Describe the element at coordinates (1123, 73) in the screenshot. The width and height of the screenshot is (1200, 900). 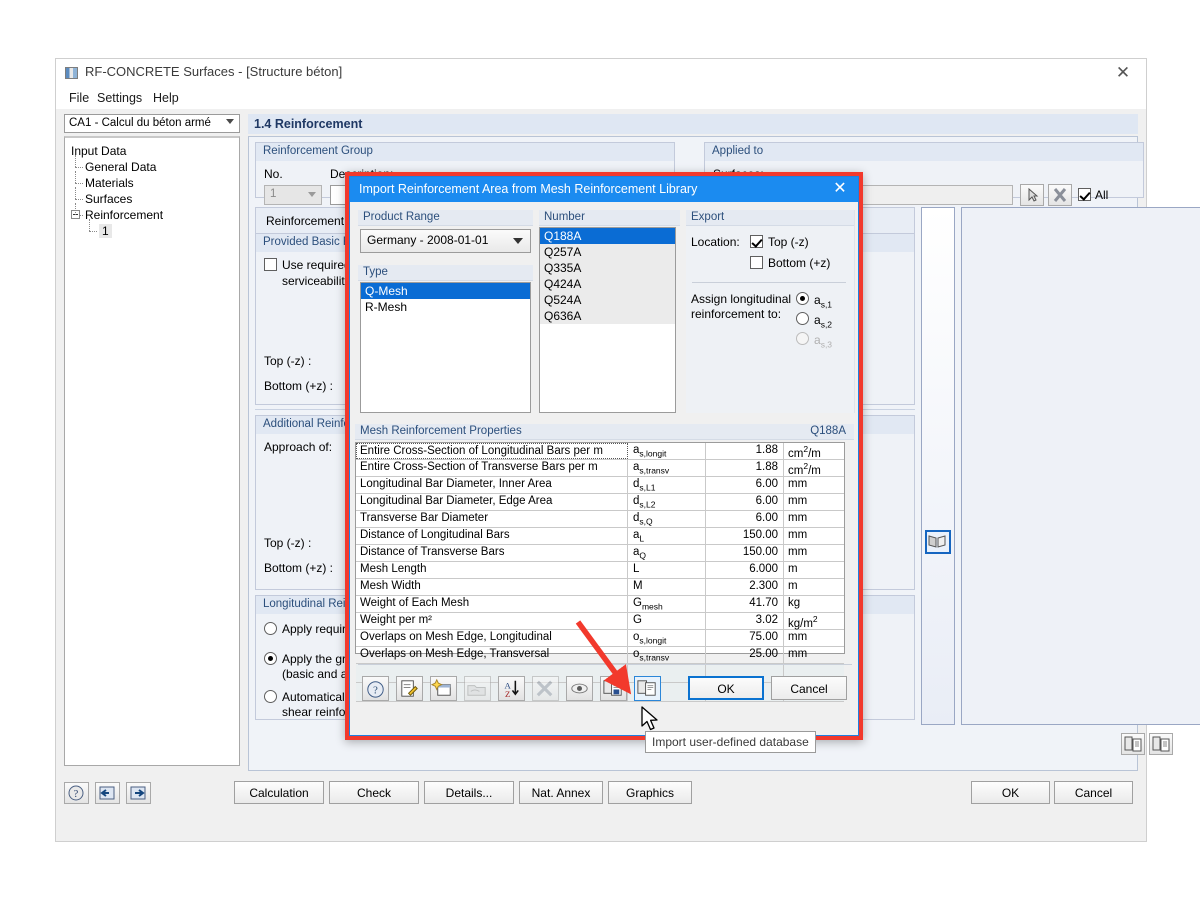
I see `window-close-button: ✕` at that location.